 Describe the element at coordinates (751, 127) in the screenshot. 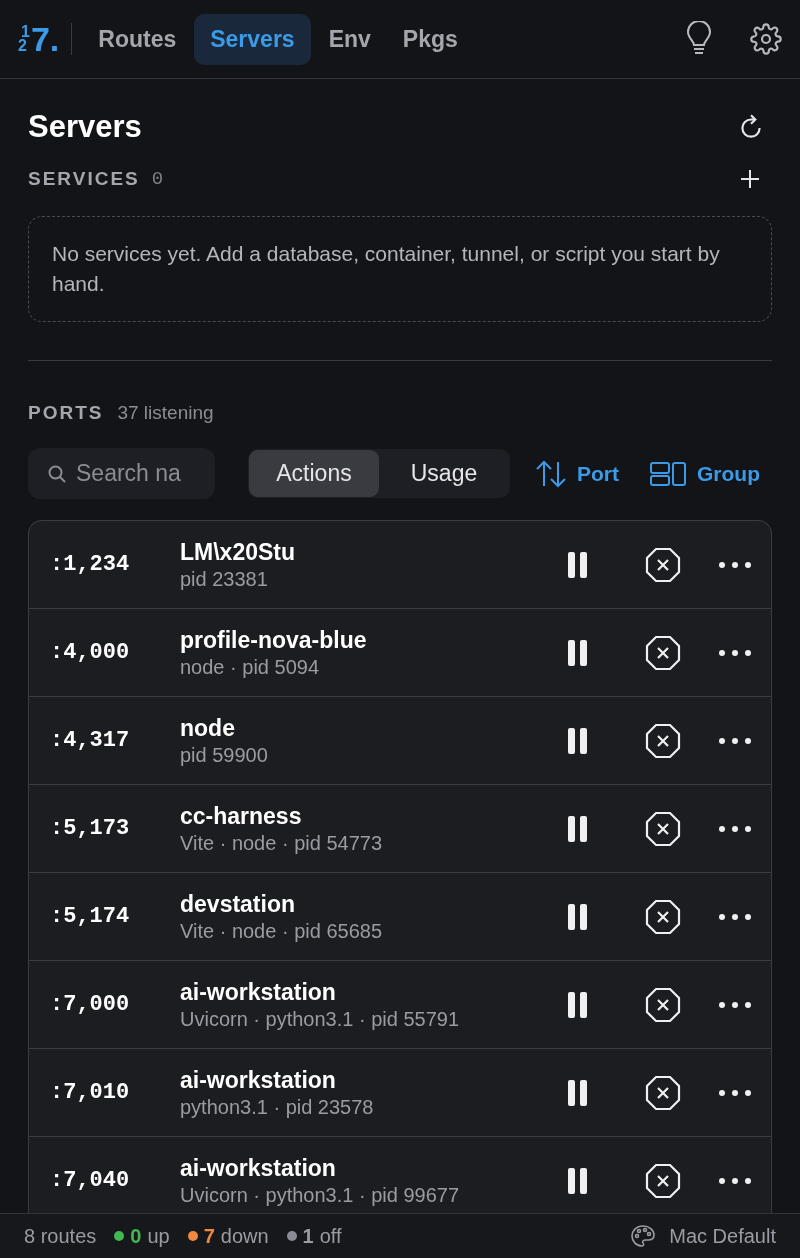

I see `refresh-icon` at that location.